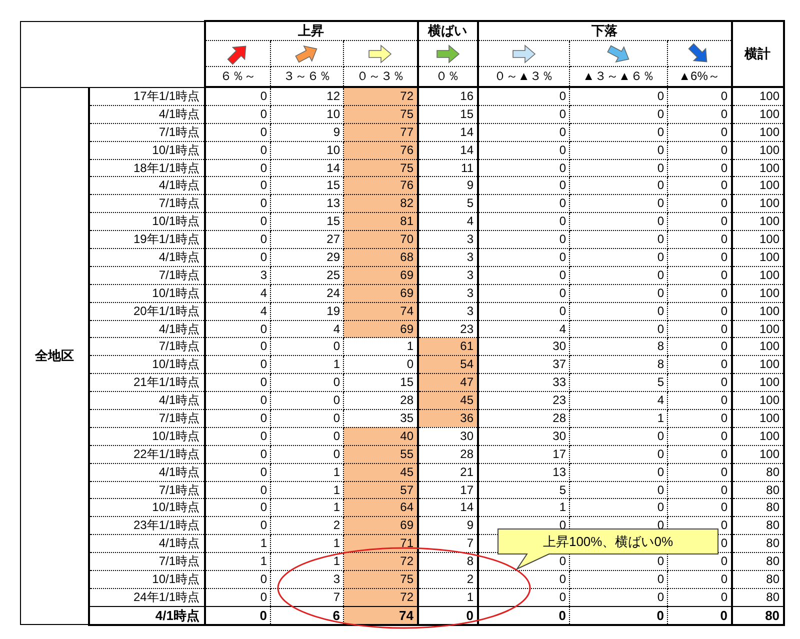 This screenshot has width=800, height=639. What do you see at coordinates (757, 53) in the screenshot?
I see `column-header: 横計` at bounding box center [757, 53].